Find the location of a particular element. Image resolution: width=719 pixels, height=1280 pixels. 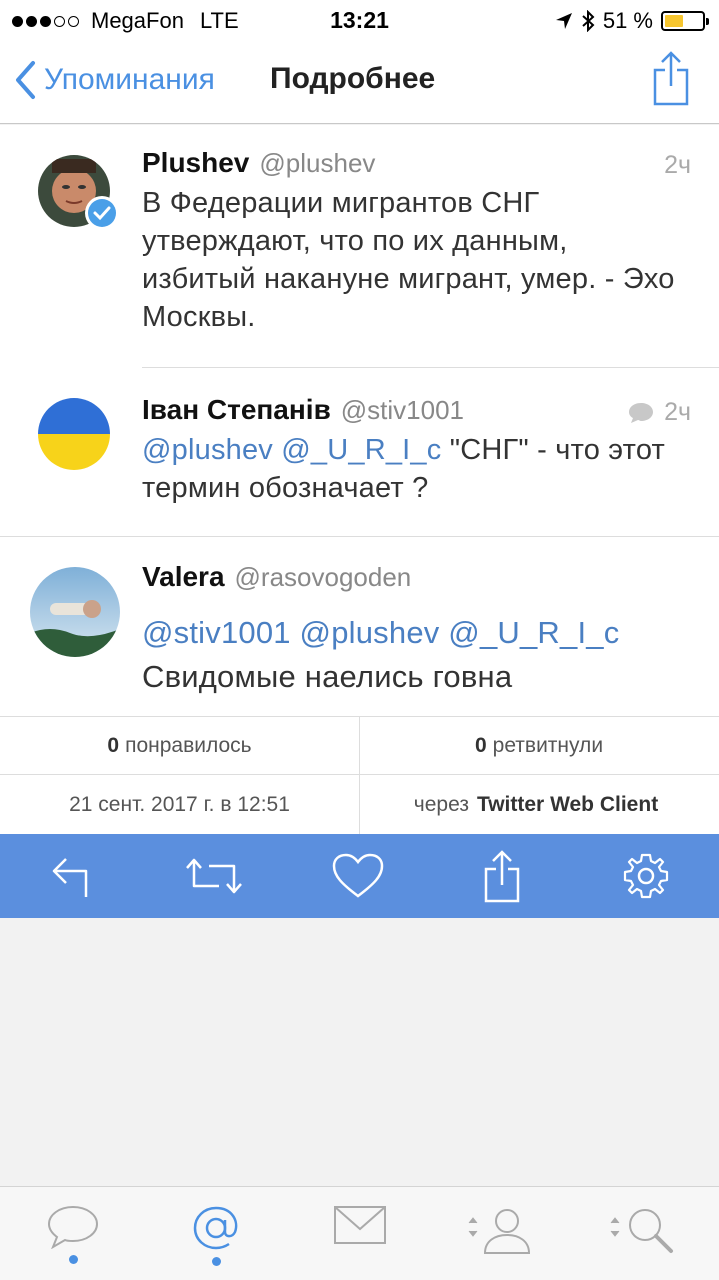

reply-bubble-icon is located at coordinates (641, 412).